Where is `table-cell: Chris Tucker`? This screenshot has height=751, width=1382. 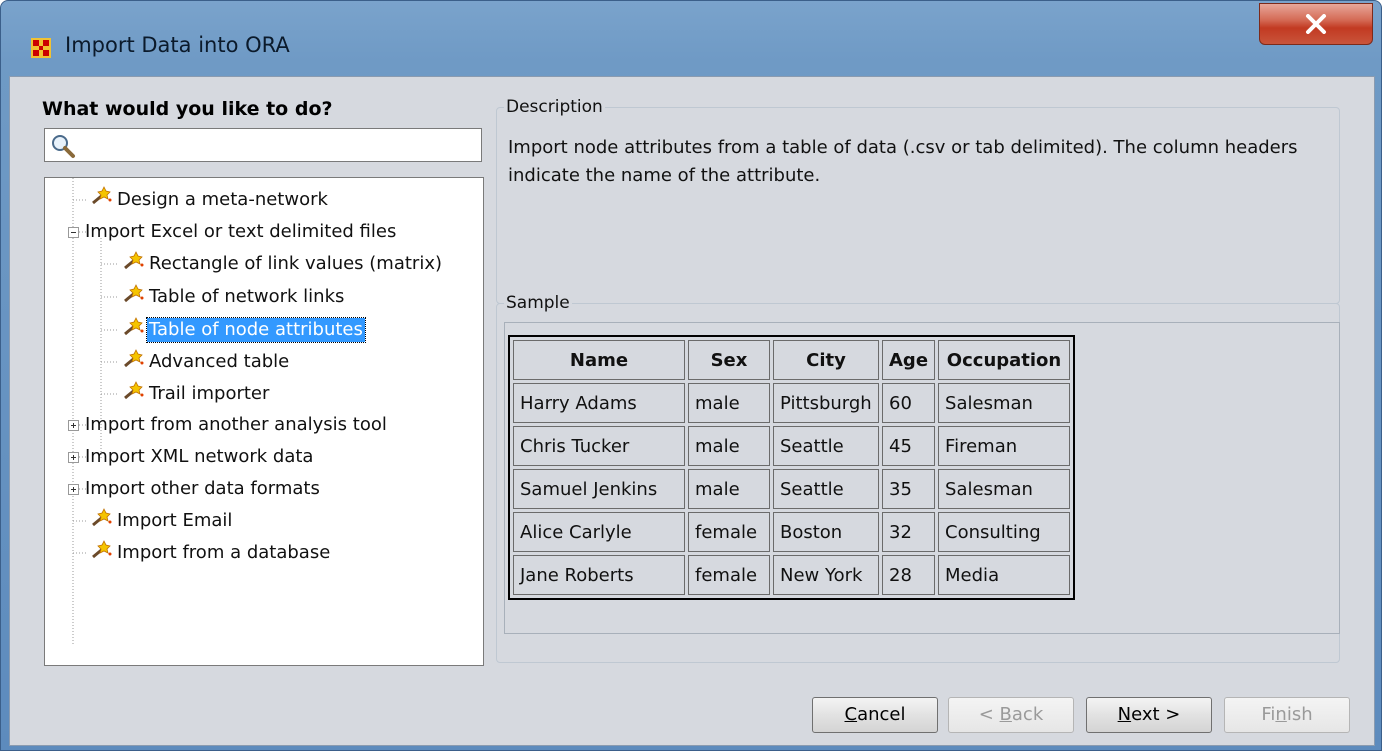 table-cell: Chris Tucker is located at coordinates (599, 446).